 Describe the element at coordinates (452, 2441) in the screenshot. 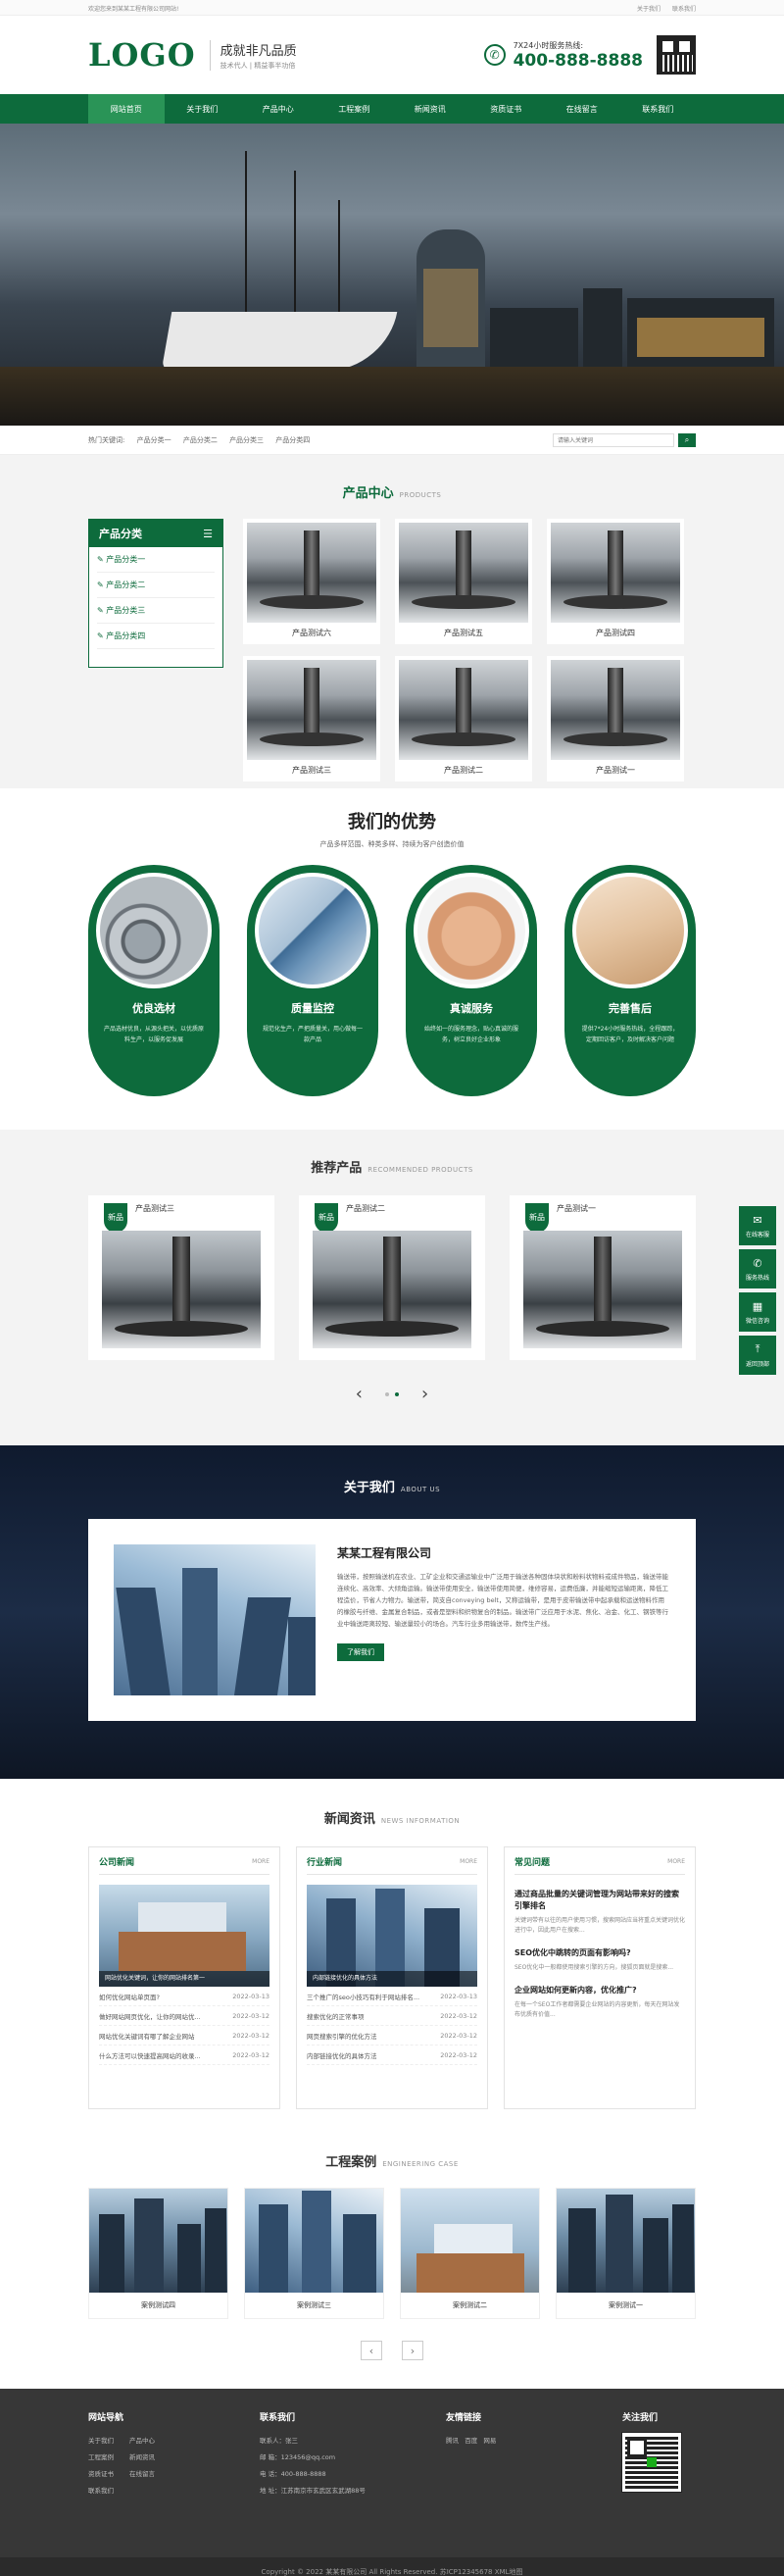

I see `friend-link: 腾讯` at that location.